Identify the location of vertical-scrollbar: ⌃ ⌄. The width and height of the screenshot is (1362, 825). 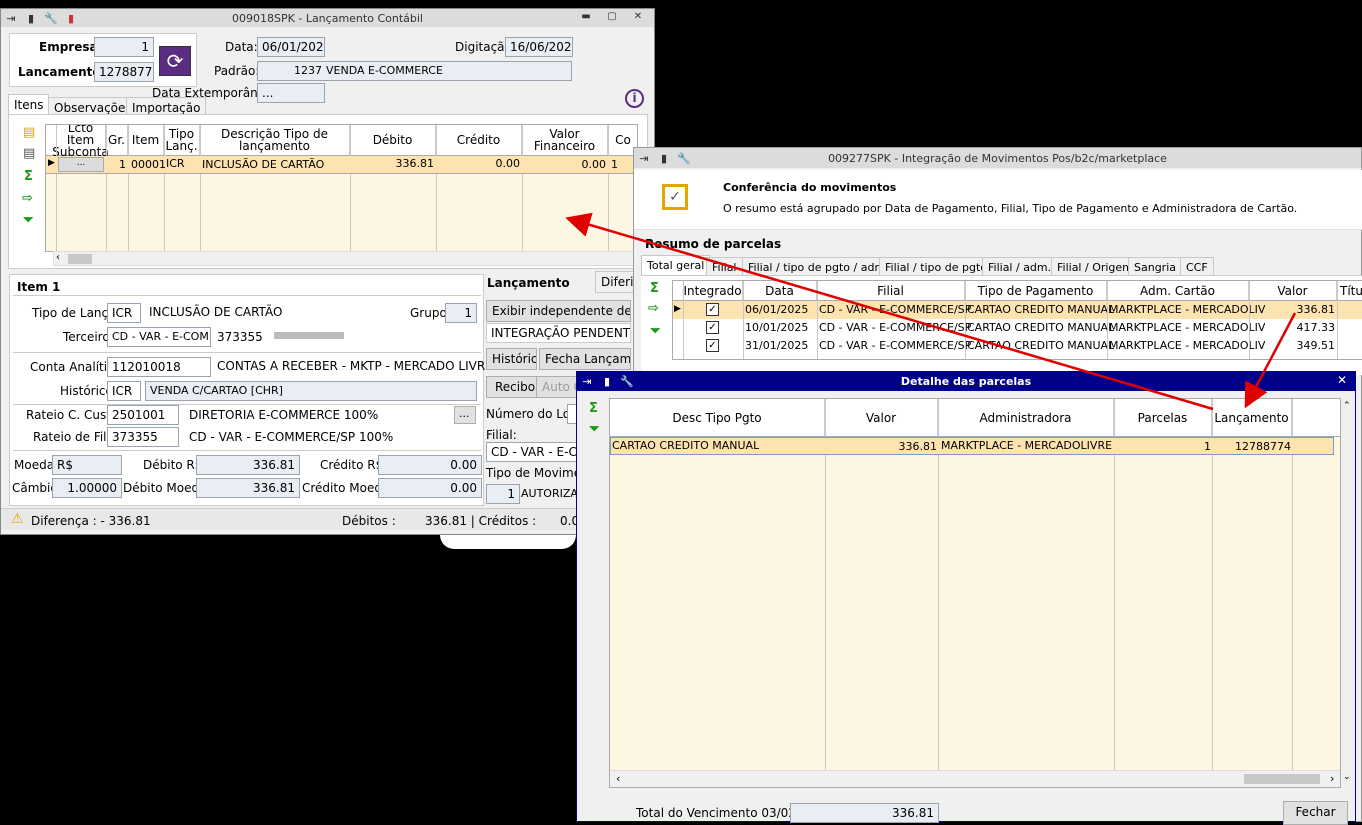
(1348, 593).